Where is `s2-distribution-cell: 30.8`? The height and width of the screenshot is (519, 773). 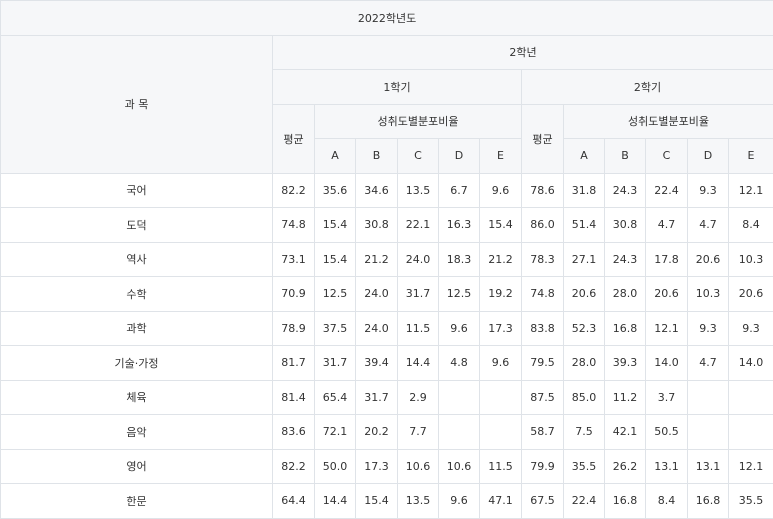
s2-distribution-cell: 30.8 is located at coordinates (625, 225).